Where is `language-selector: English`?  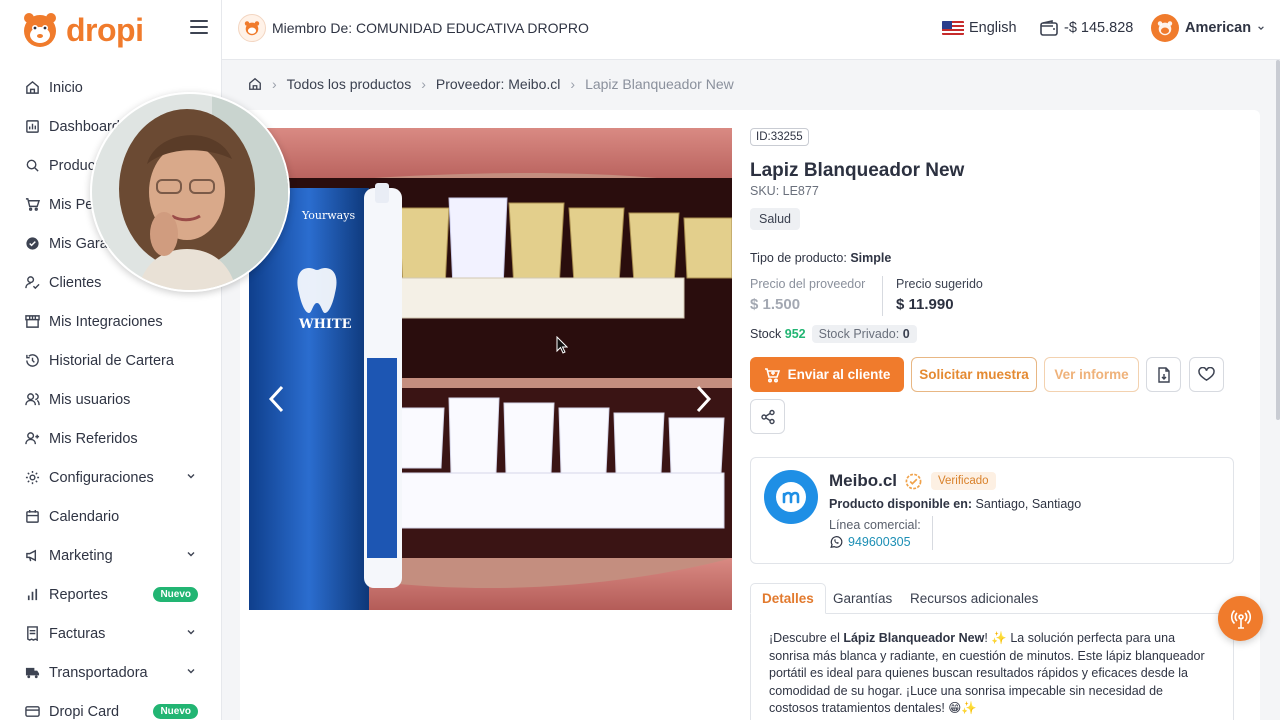 language-selector: English is located at coordinates (979, 28).